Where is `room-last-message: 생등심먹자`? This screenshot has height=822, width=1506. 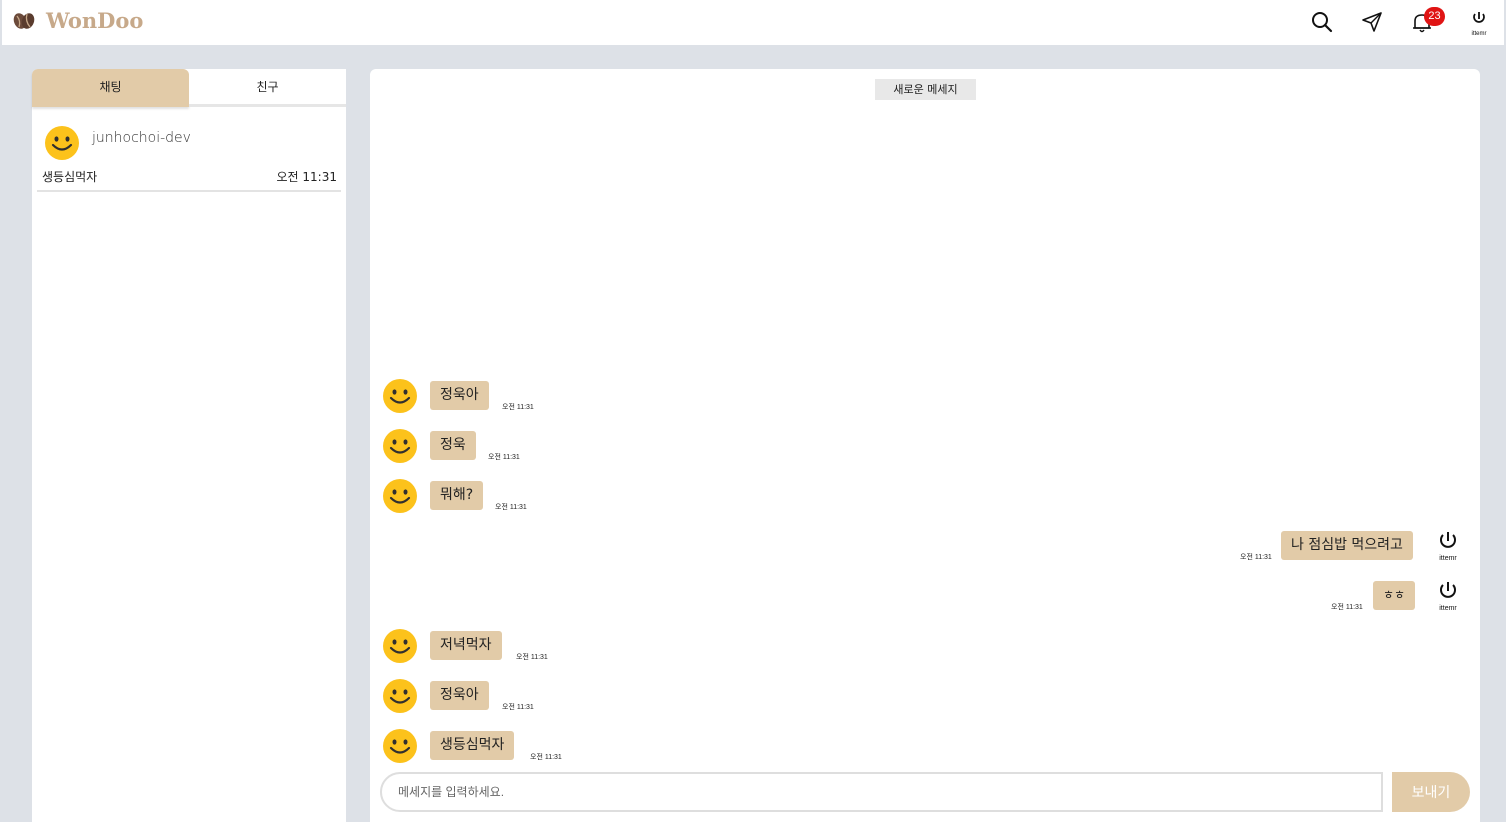
room-last-message: 생등심먹자 is located at coordinates (70, 177).